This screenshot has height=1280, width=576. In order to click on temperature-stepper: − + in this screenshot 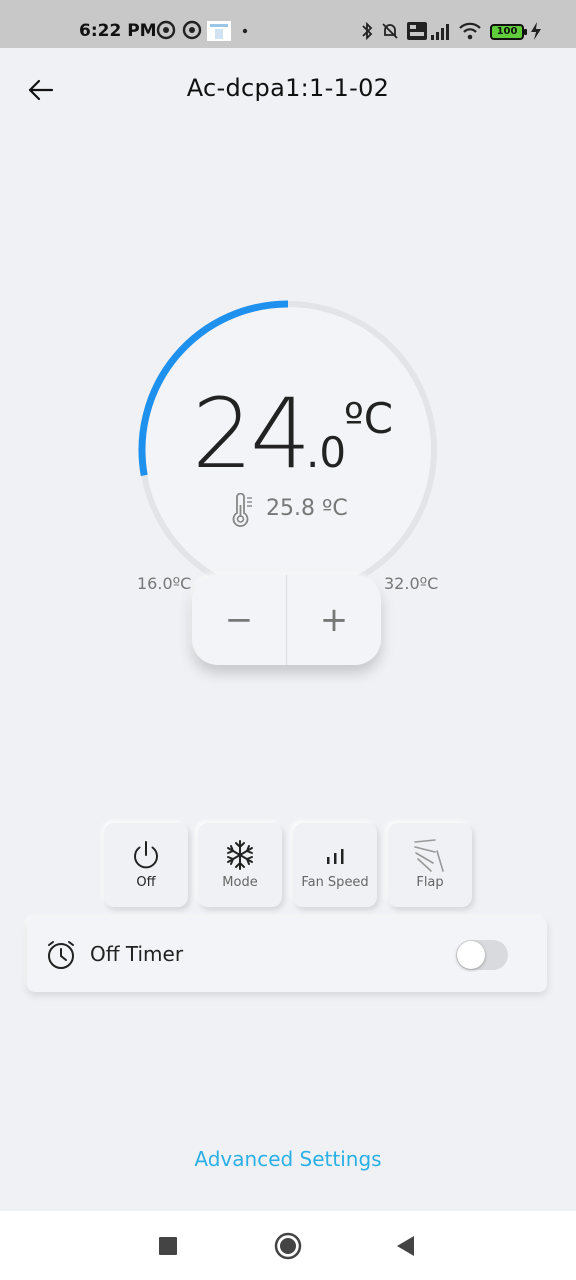, I will do `click(286, 620)`.